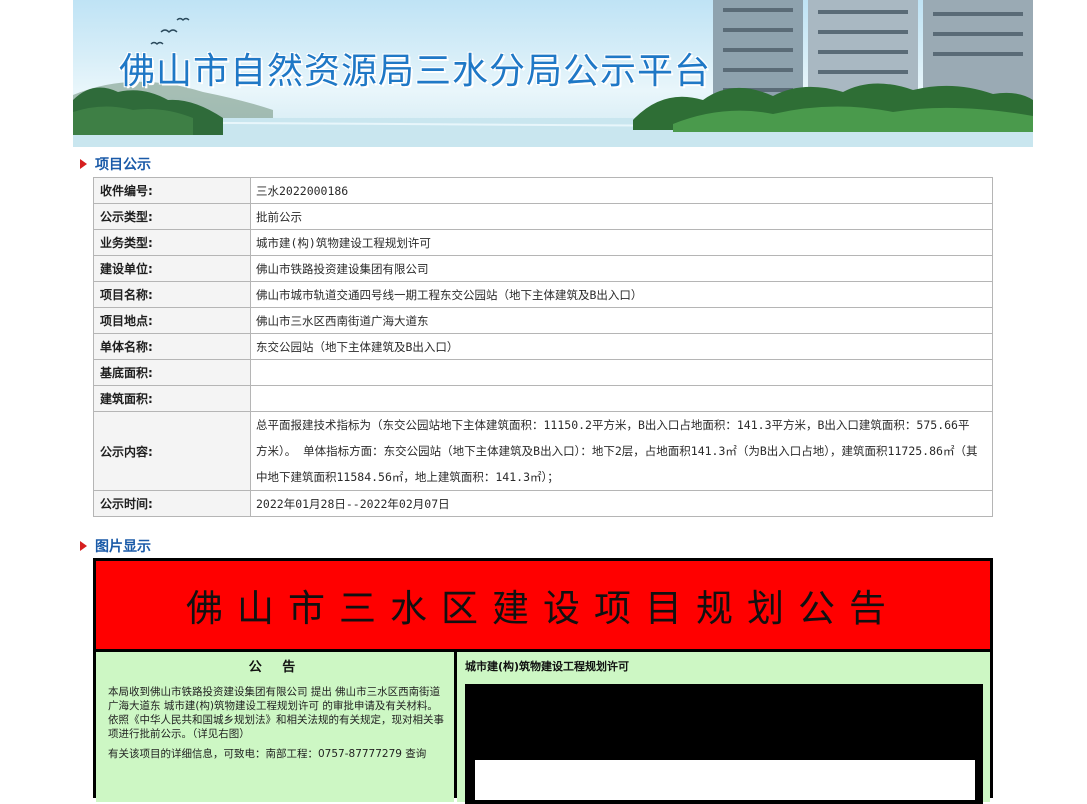  Describe the element at coordinates (172, 268) in the screenshot. I see `row-label: 建设单位:` at that location.